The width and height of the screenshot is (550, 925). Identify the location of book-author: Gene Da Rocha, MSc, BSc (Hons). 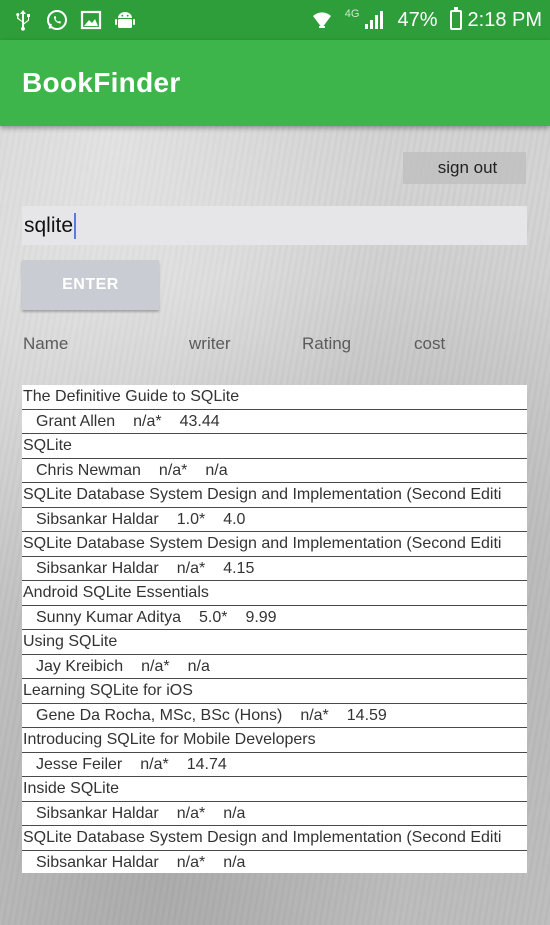
(159, 715).